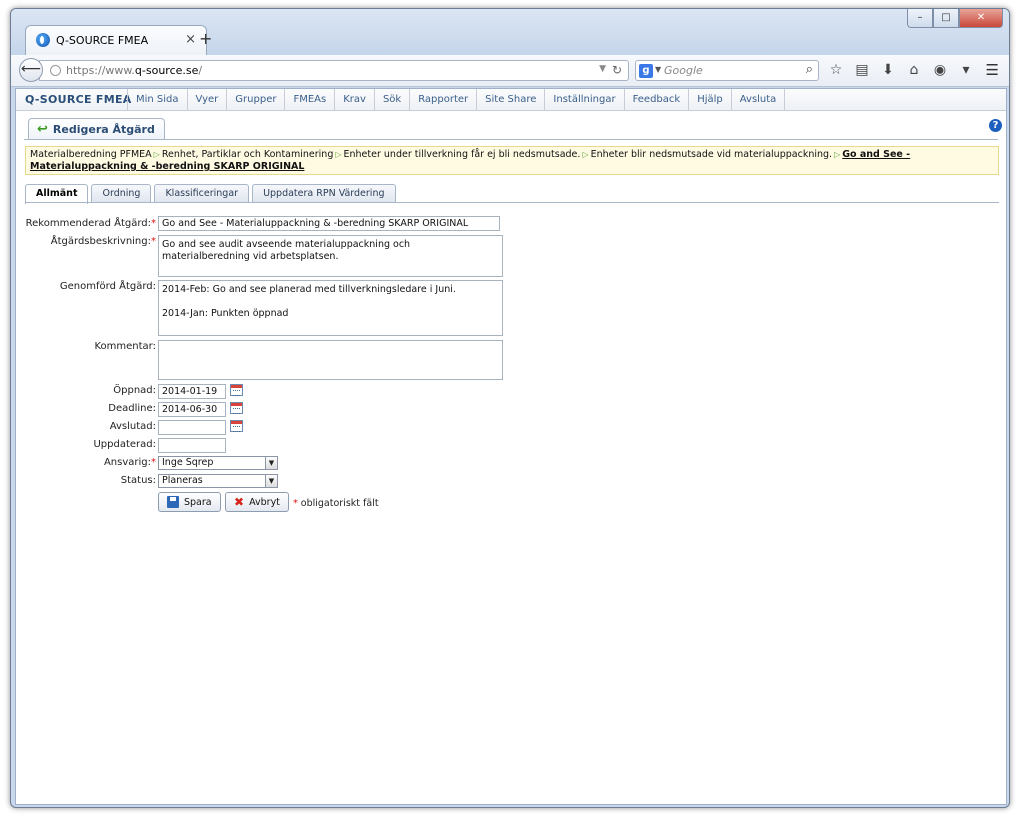 This screenshot has height=822, width=1024. What do you see at coordinates (324, 193) in the screenshot?
I see `tab-uppdatera-rpn: Uppdatera RPN Värdering` at bounding box center [324, 193].